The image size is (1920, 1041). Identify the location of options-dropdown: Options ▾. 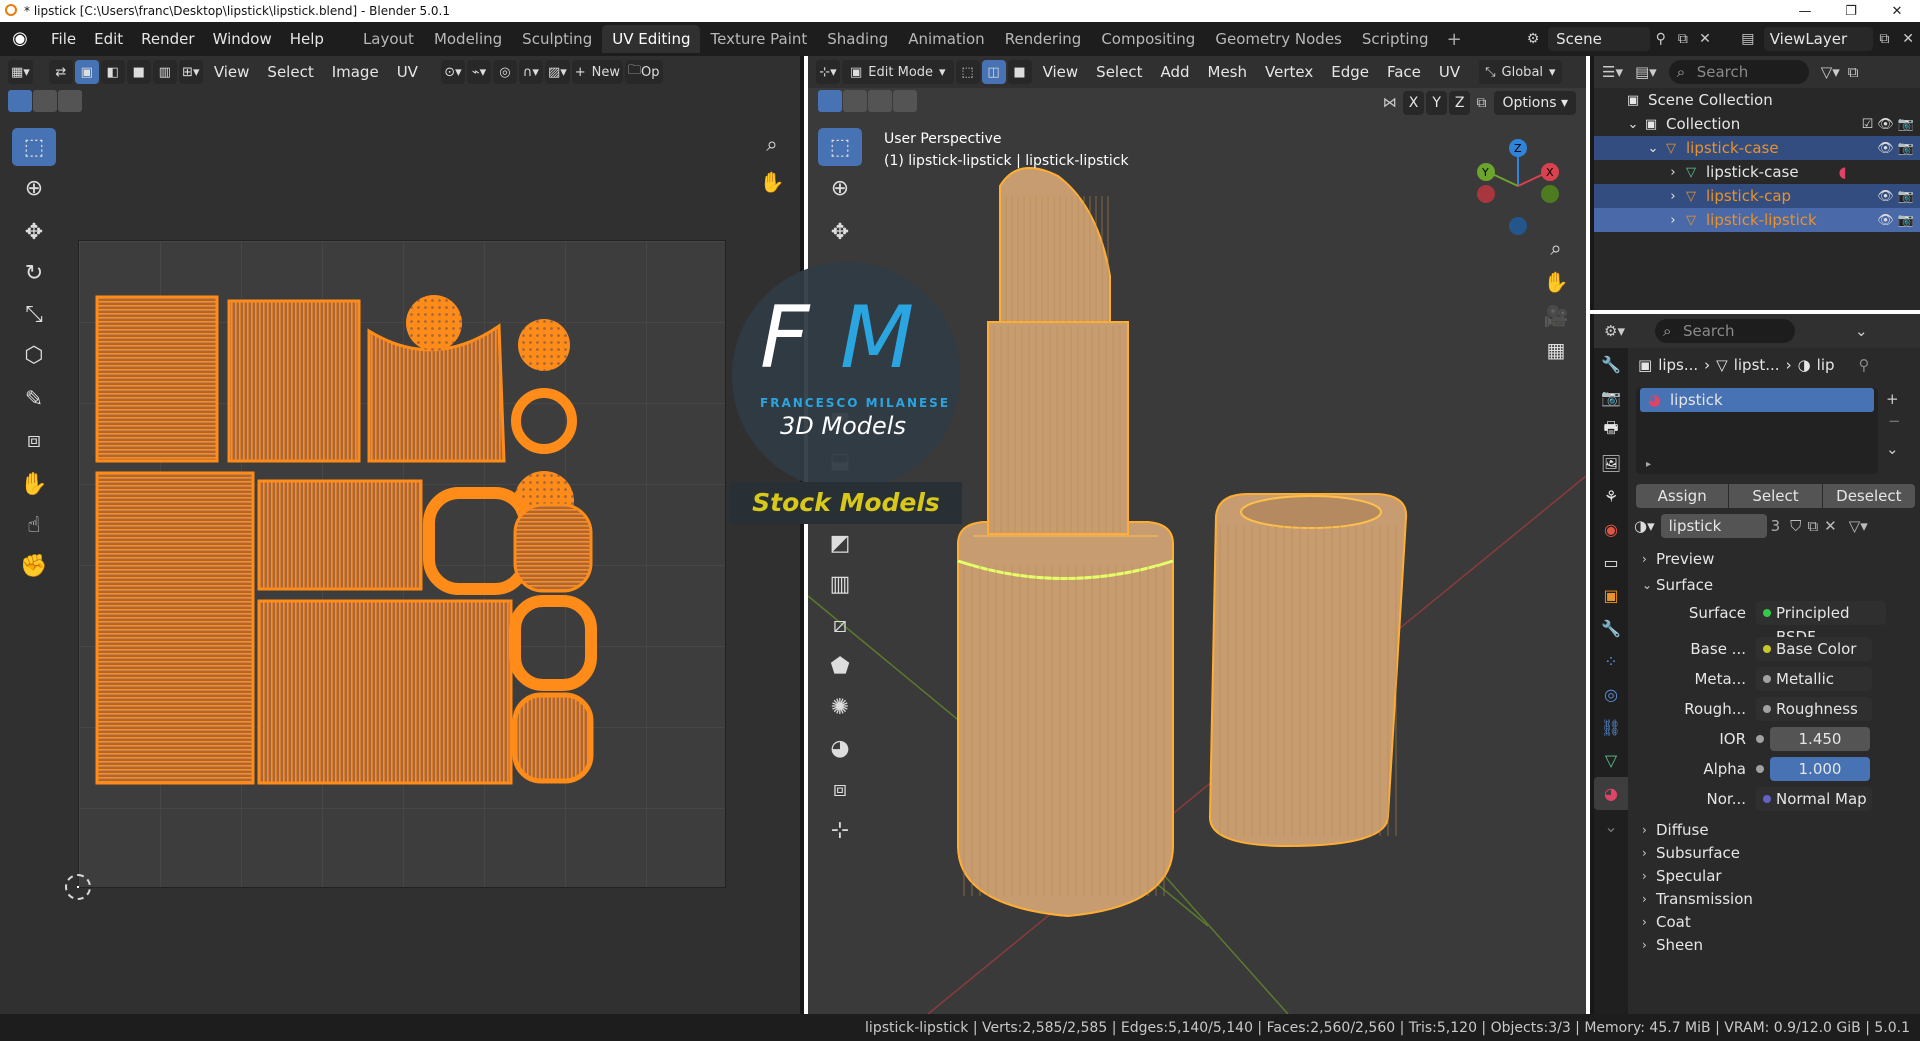
(1535, 103).